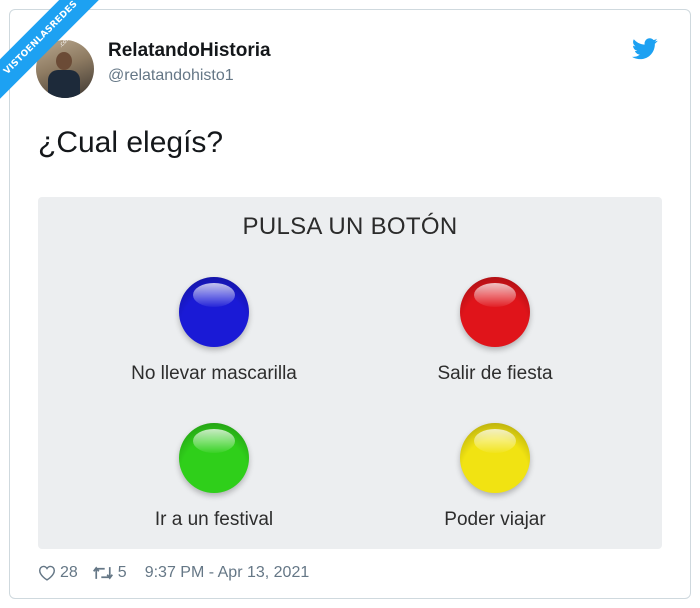 The height and width of the screenshot is (608, 700). What do you see at coordinates (189, 51) in the screenshot?
I see `author-display-name: RelatandoHistoria` at bounding box center [189, 51].